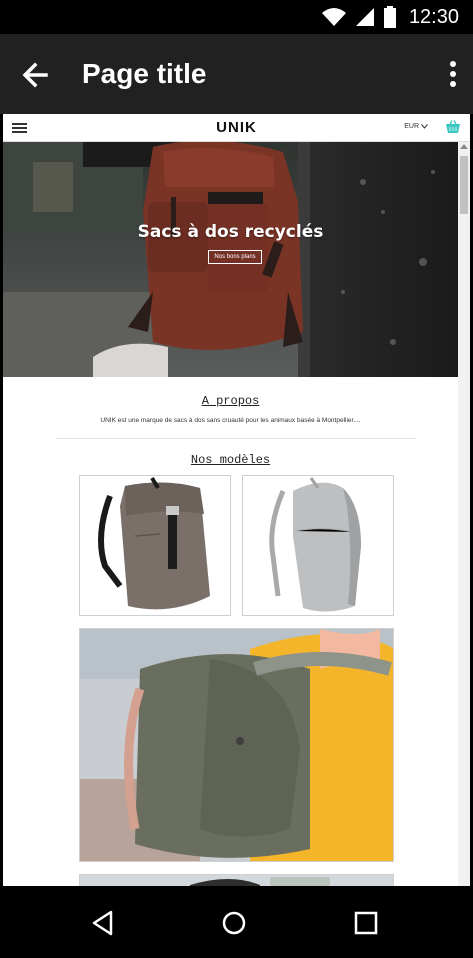 This screenshot has height=958, width=473. Describe the element at coordinates (144, 73) in the screenshot. I see `page-title: Page title` at that location.